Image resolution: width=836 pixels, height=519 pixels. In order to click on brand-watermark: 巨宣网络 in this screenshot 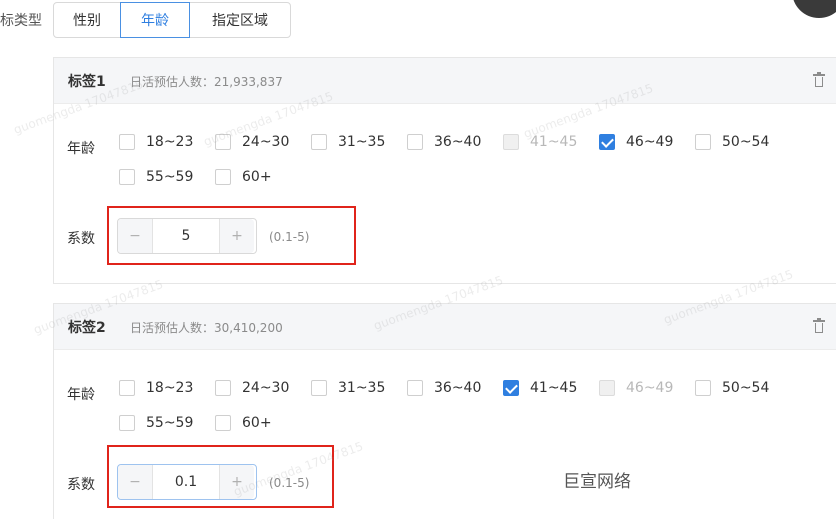, I will do `click(597, 482)`.